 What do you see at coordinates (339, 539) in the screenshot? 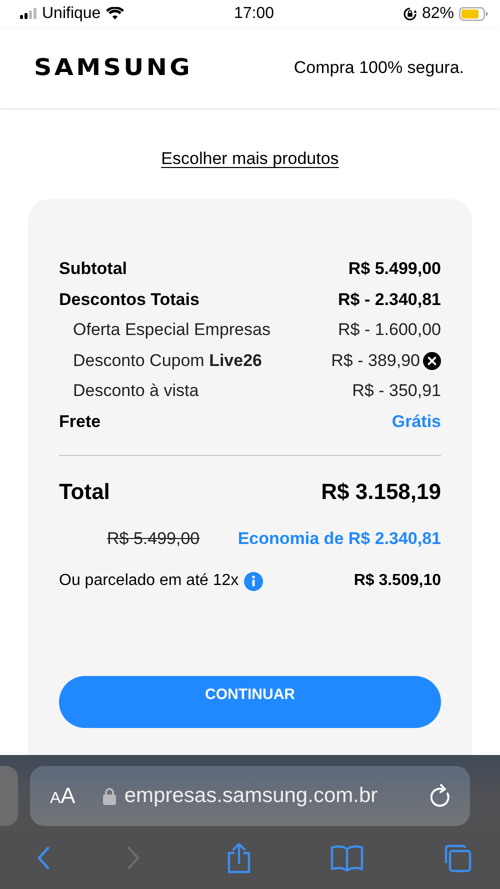
I see `savings-text: Economia de R$ 2.340,81` at bounding box center [339, 539].